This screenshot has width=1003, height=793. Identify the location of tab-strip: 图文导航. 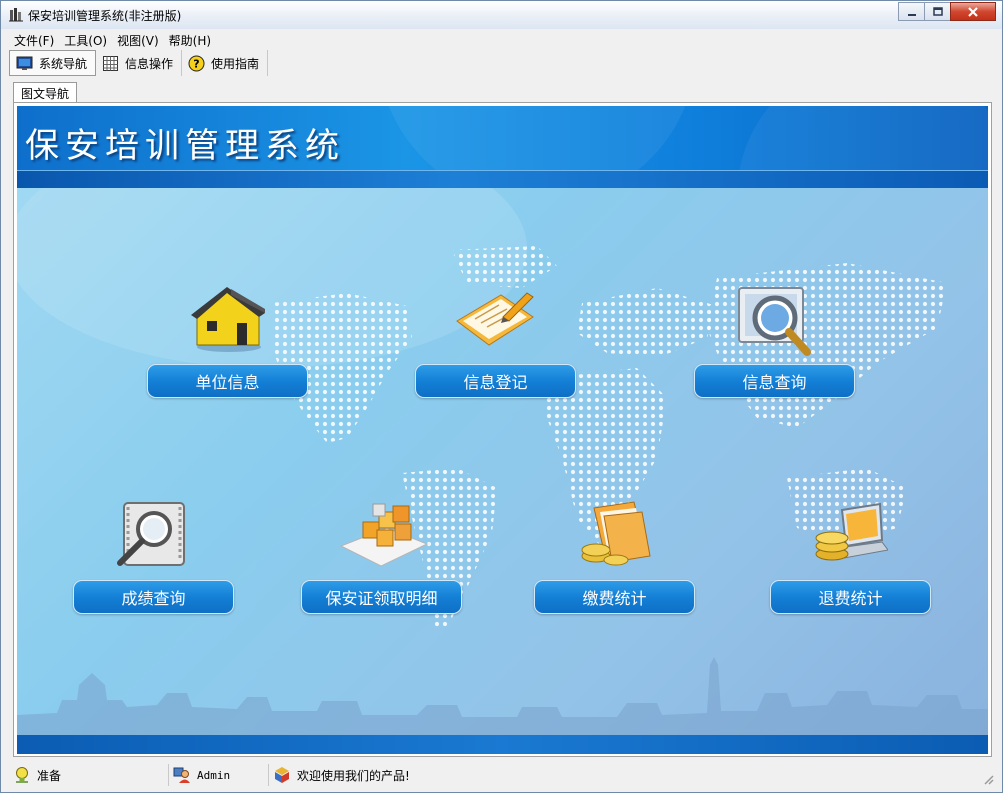
(45, 92).